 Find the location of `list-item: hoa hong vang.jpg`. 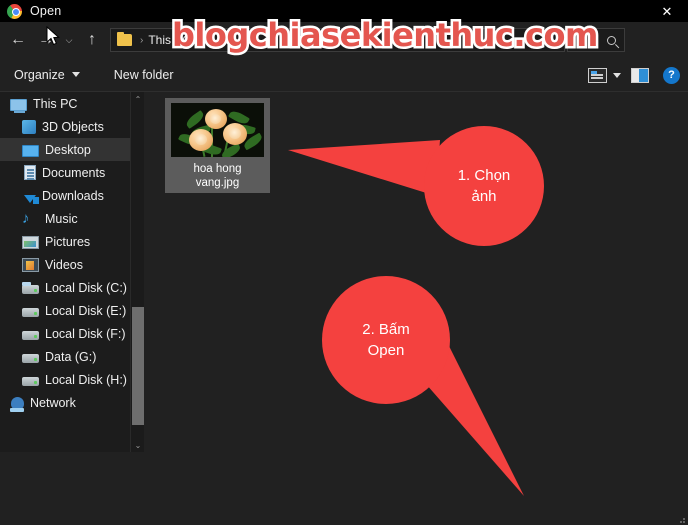

list-item: hoa hong vang.jpg is located at coordinates (217, 145).